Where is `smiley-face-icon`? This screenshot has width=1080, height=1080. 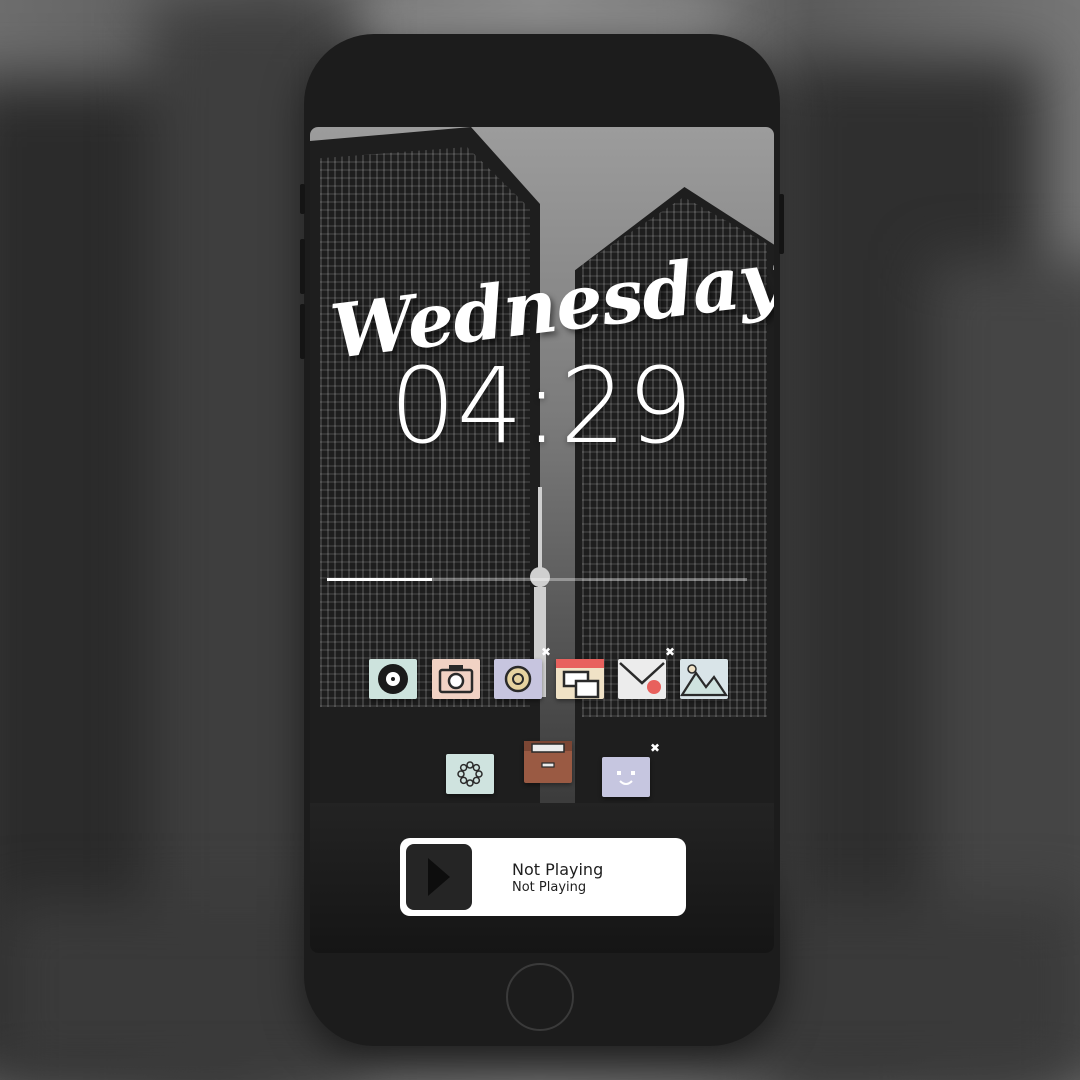
smiley-face-icon is located at coordinates (626, 777).